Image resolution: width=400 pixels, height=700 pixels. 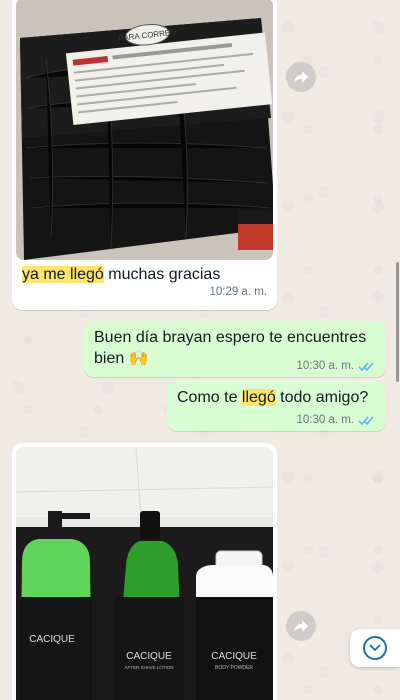 I want to click on product-subtitle: BODY POWDER, so click(x=234, y=668).